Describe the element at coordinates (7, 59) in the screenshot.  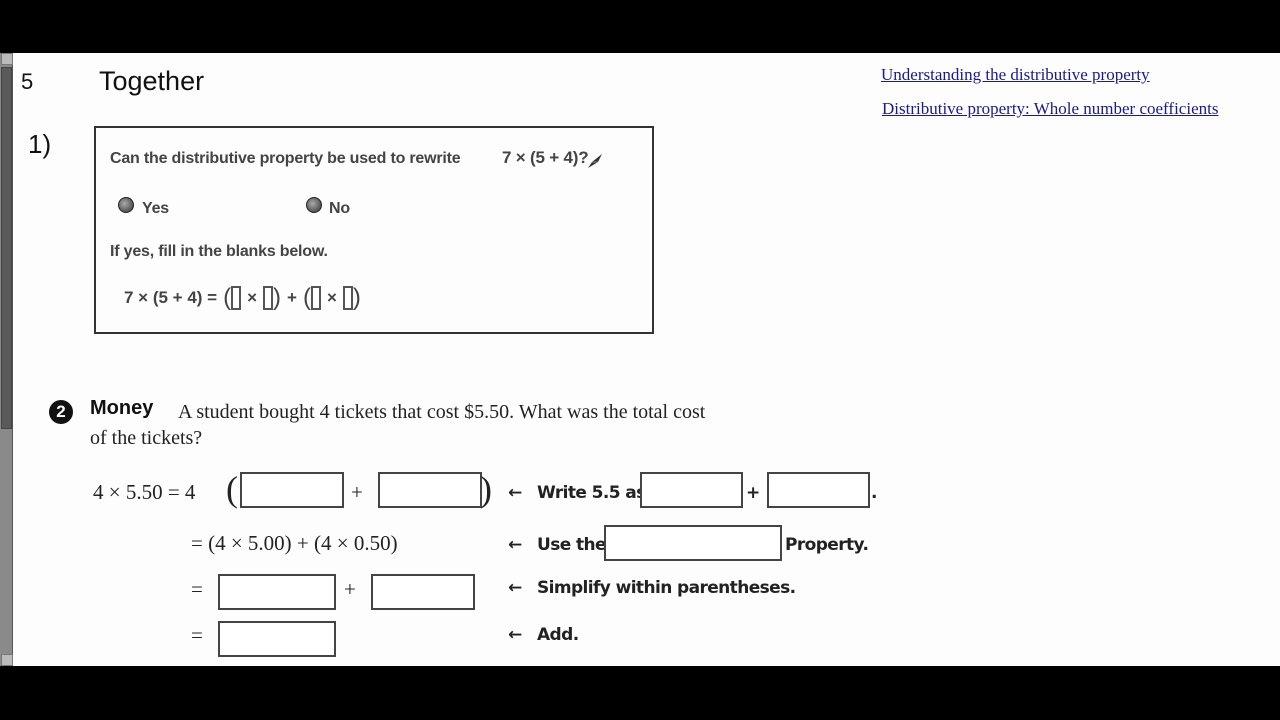
I see `scroll-up-arrow-icon` at that location.